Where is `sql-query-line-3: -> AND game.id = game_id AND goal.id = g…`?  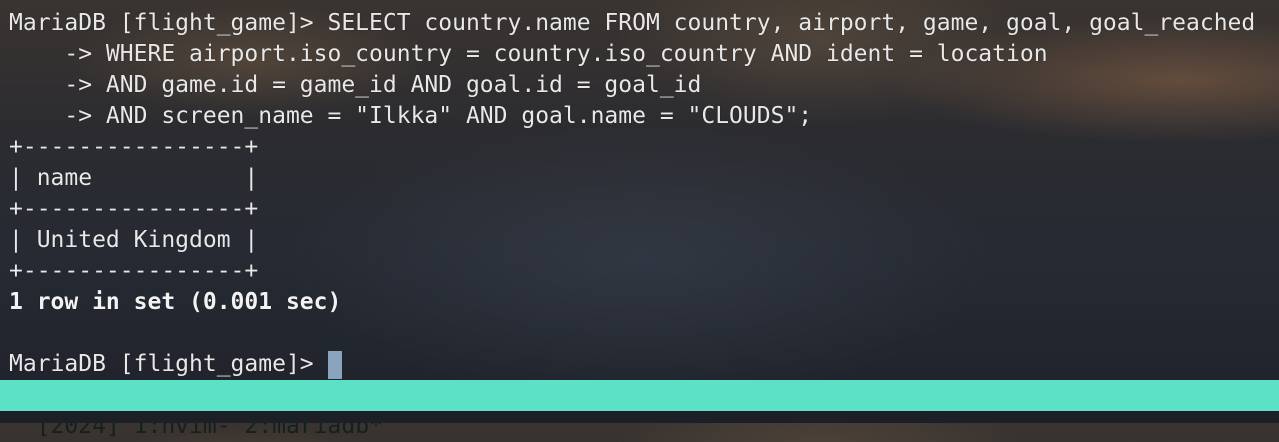 sql-query-line-3: -> AND game.id = game_id AND goal.id = g… is located at coordinates (355, 85).